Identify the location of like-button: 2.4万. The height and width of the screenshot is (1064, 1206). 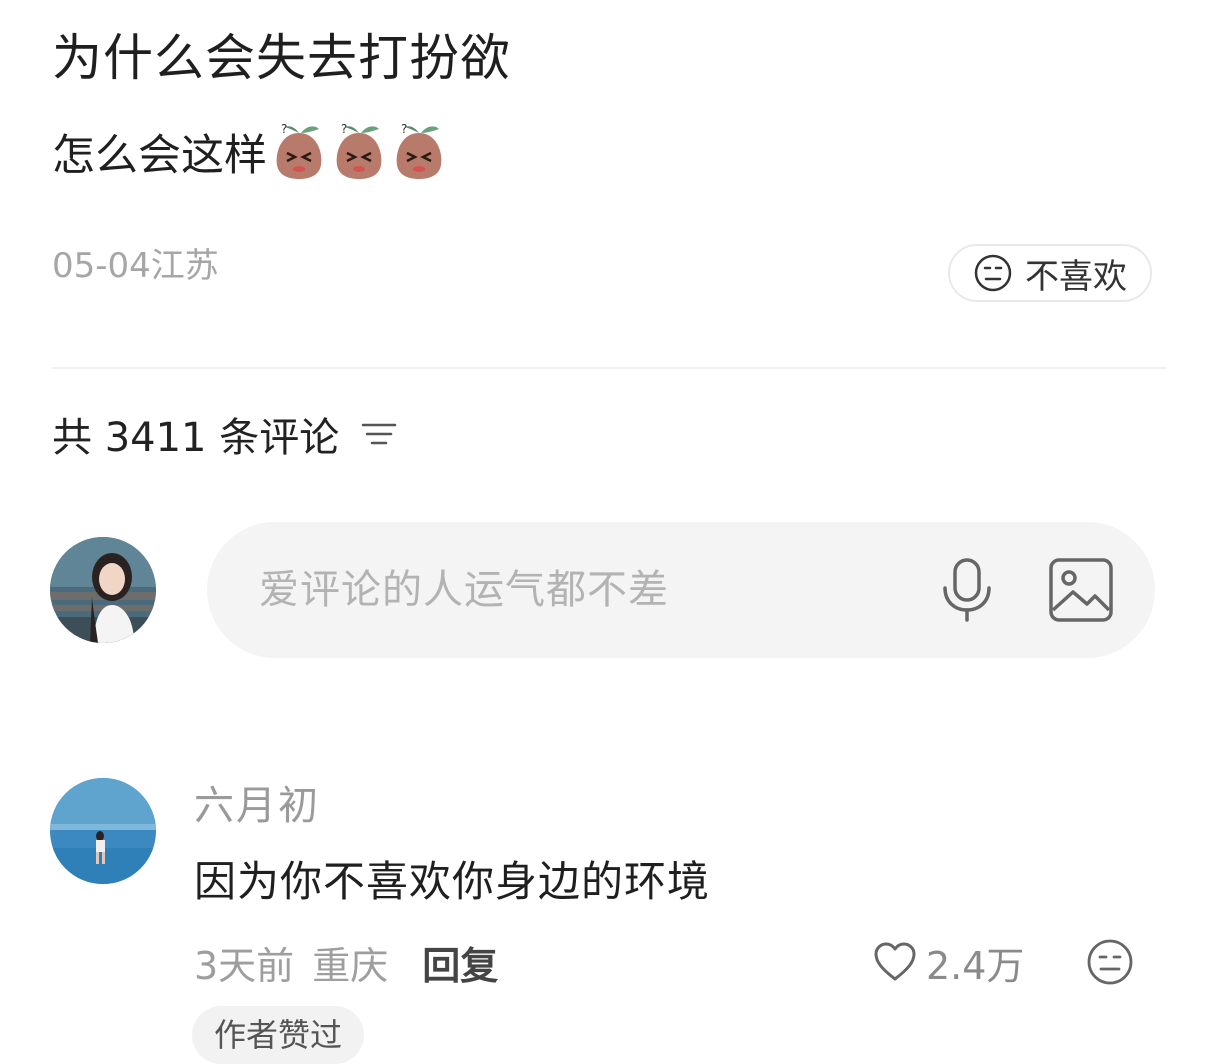
(948, 962).